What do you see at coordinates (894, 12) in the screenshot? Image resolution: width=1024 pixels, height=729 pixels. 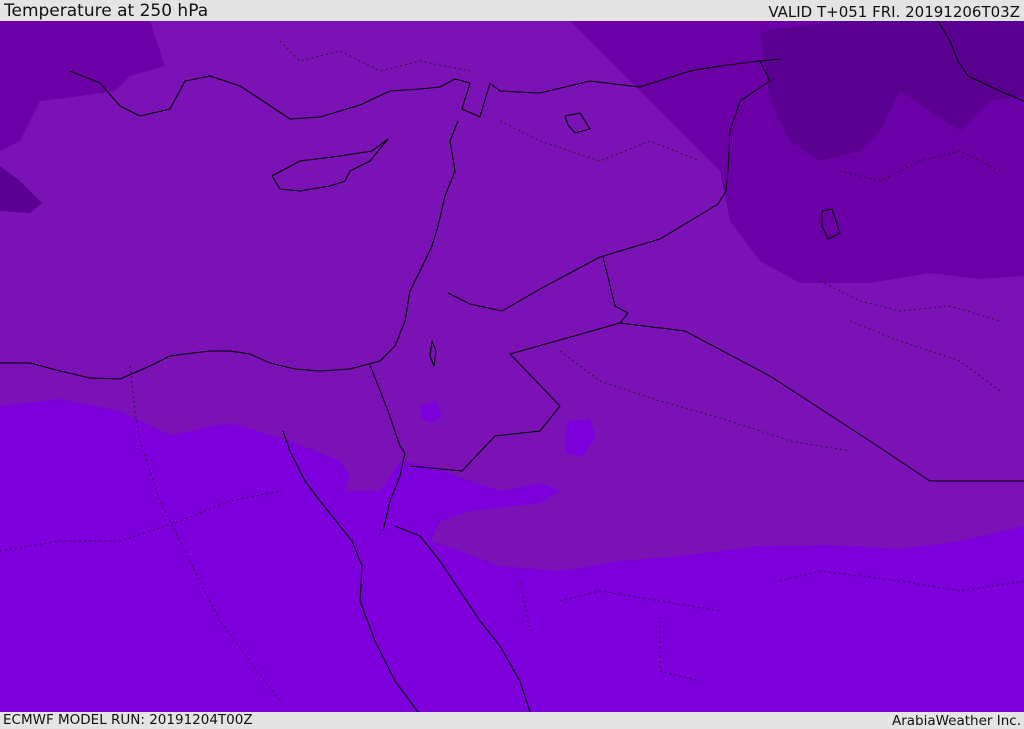 I see `valid-time: VALID T+051 FRI. 20191206T03Z` at bounding box center [894, 12].